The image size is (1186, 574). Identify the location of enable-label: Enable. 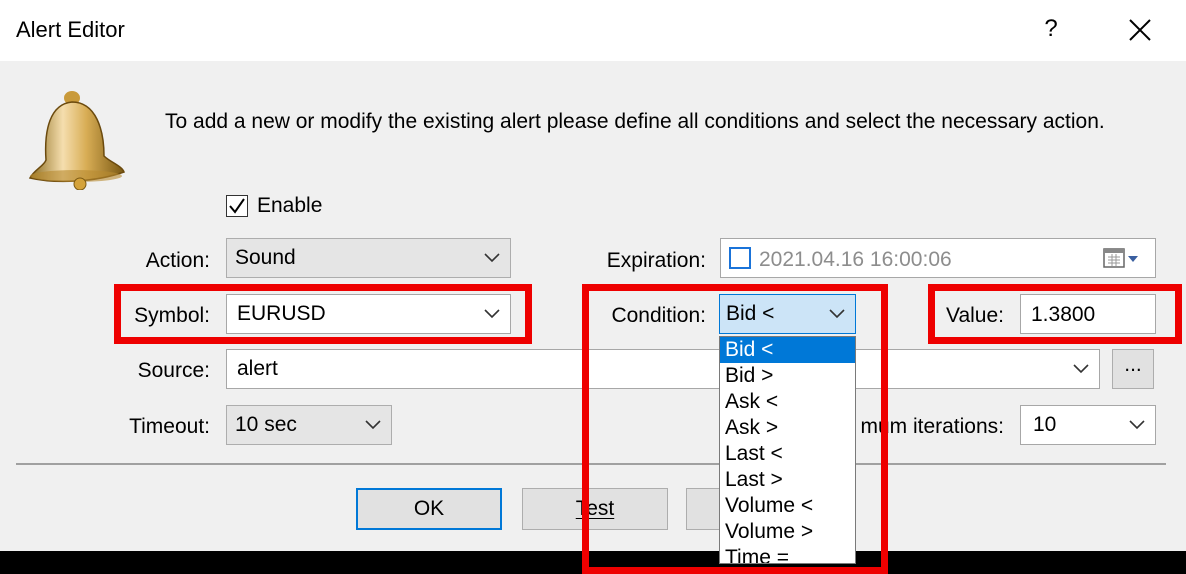
(290, 205).